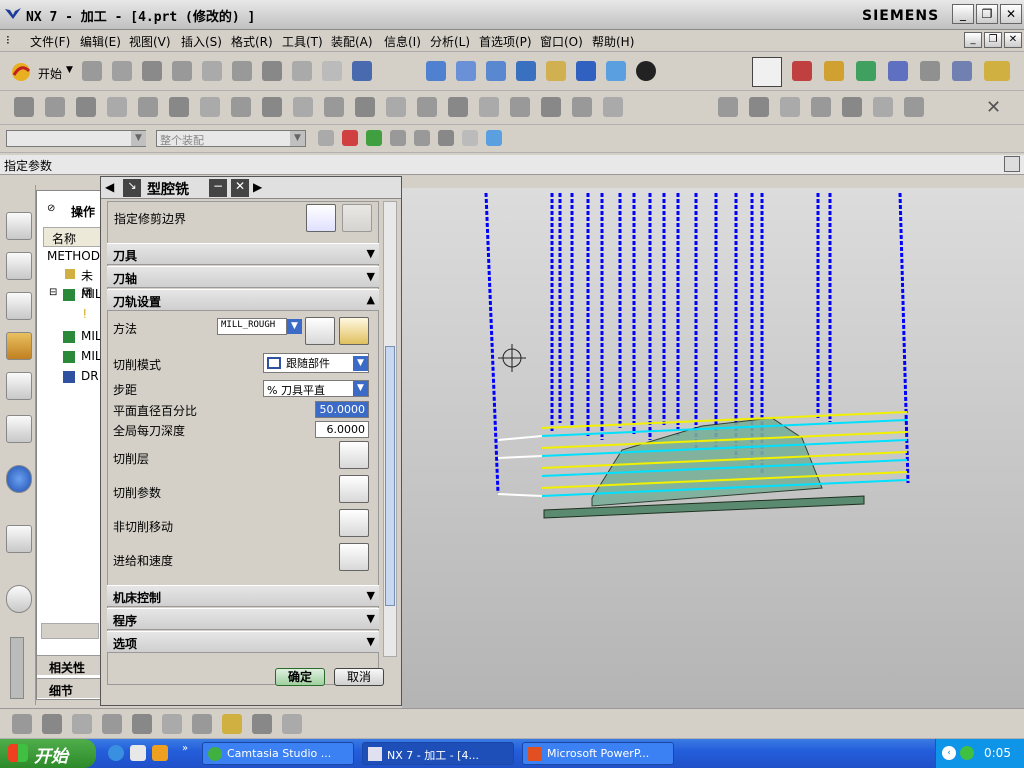 The image size is (1024, 768). Describe the element at coordinates (116, 753) in the screenshot. I see `ie-icon` at that location.